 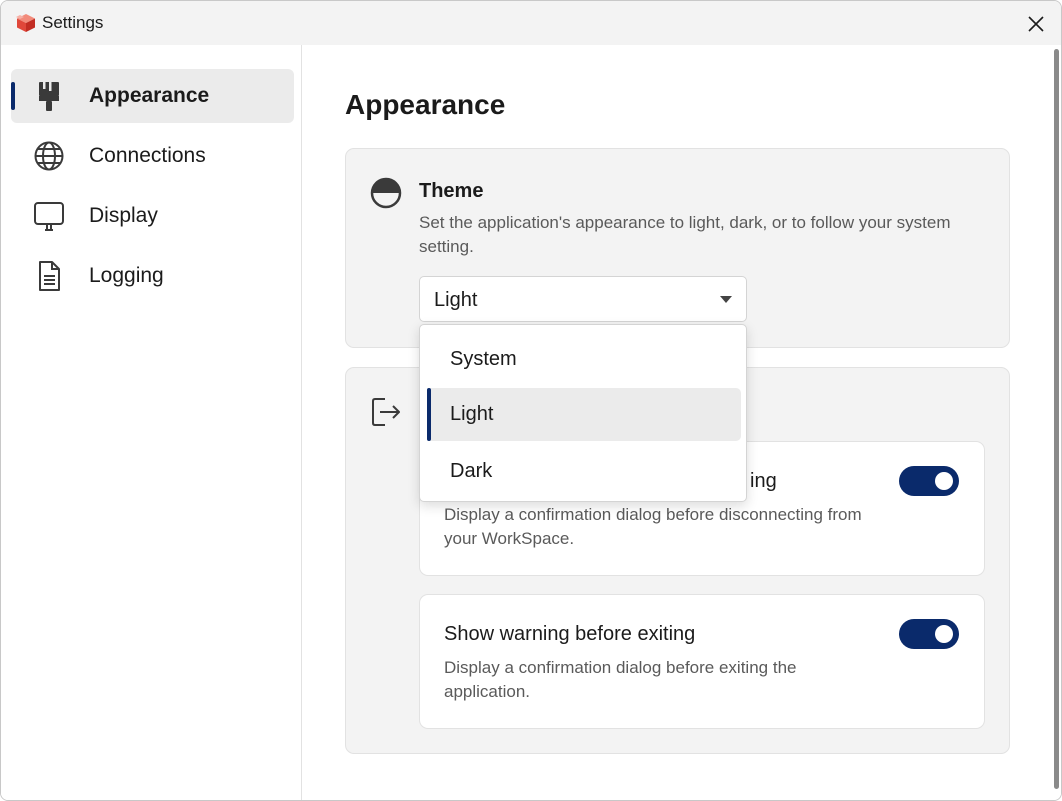 What do you see at coordinates (471, 471) in the screenshot?
I see `option-label: Dark` at bounding box center [471, 471].